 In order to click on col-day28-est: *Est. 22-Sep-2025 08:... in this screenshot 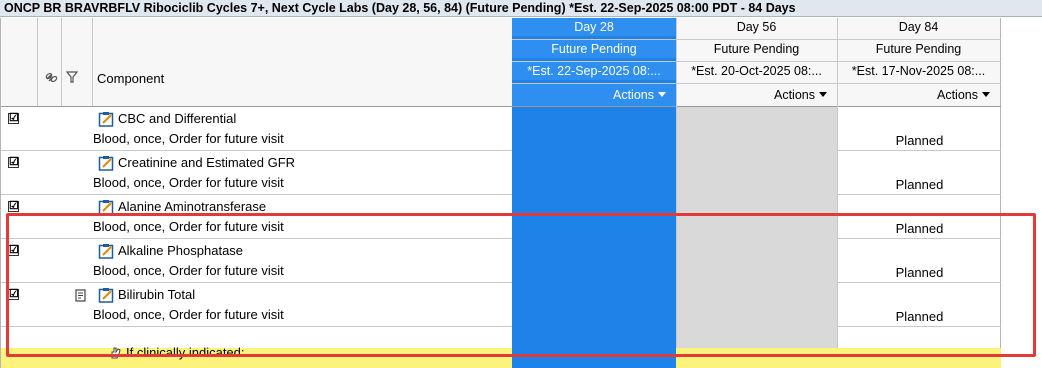, I will do `click(594, 71)`.